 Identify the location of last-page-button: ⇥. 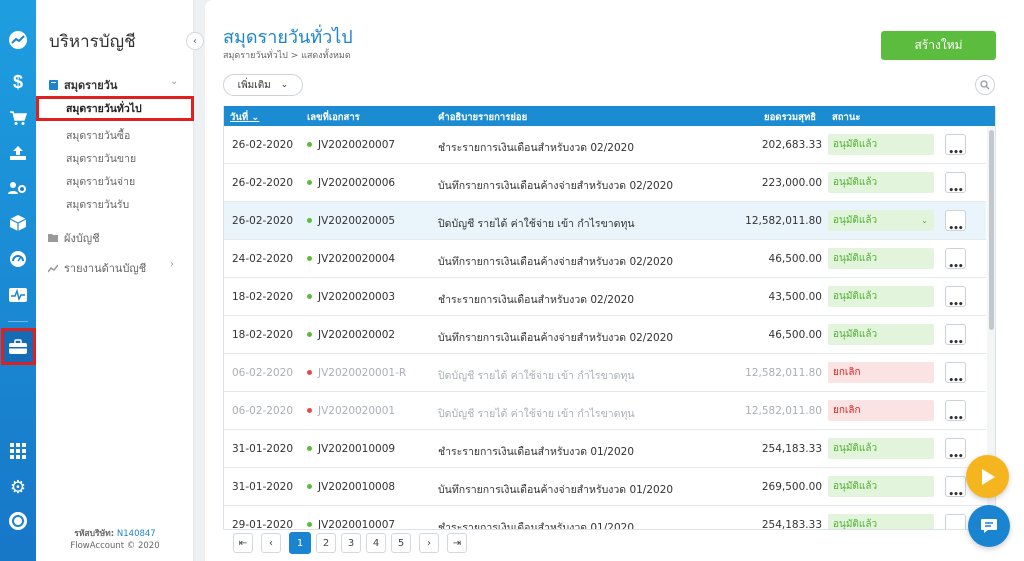
(457, 543).